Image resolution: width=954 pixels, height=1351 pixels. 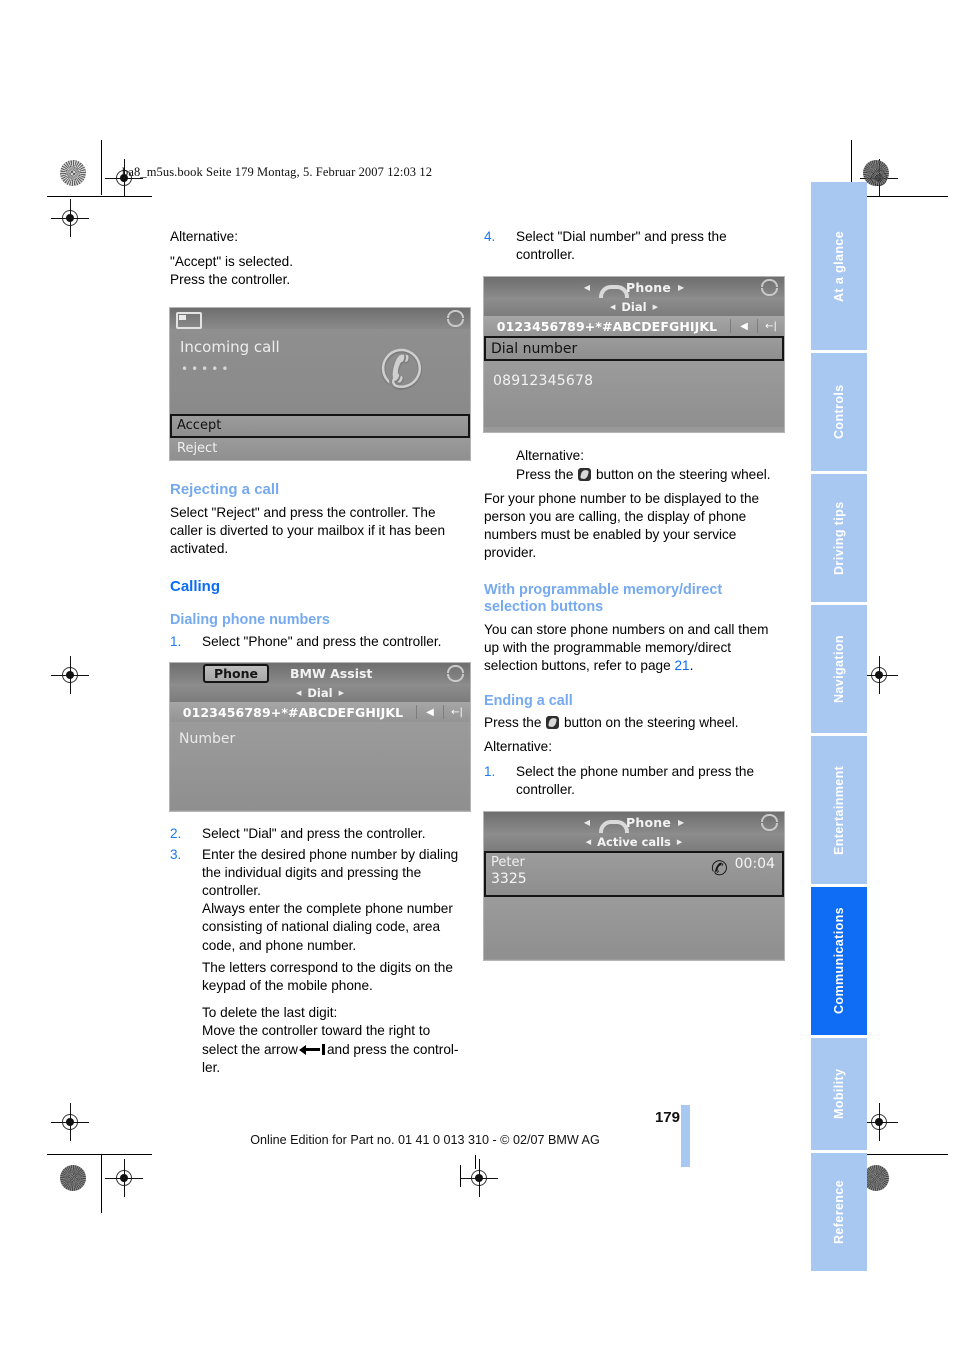 I want to click on sidebar-tab-label: Entertainment, so click(x=839, y=810).